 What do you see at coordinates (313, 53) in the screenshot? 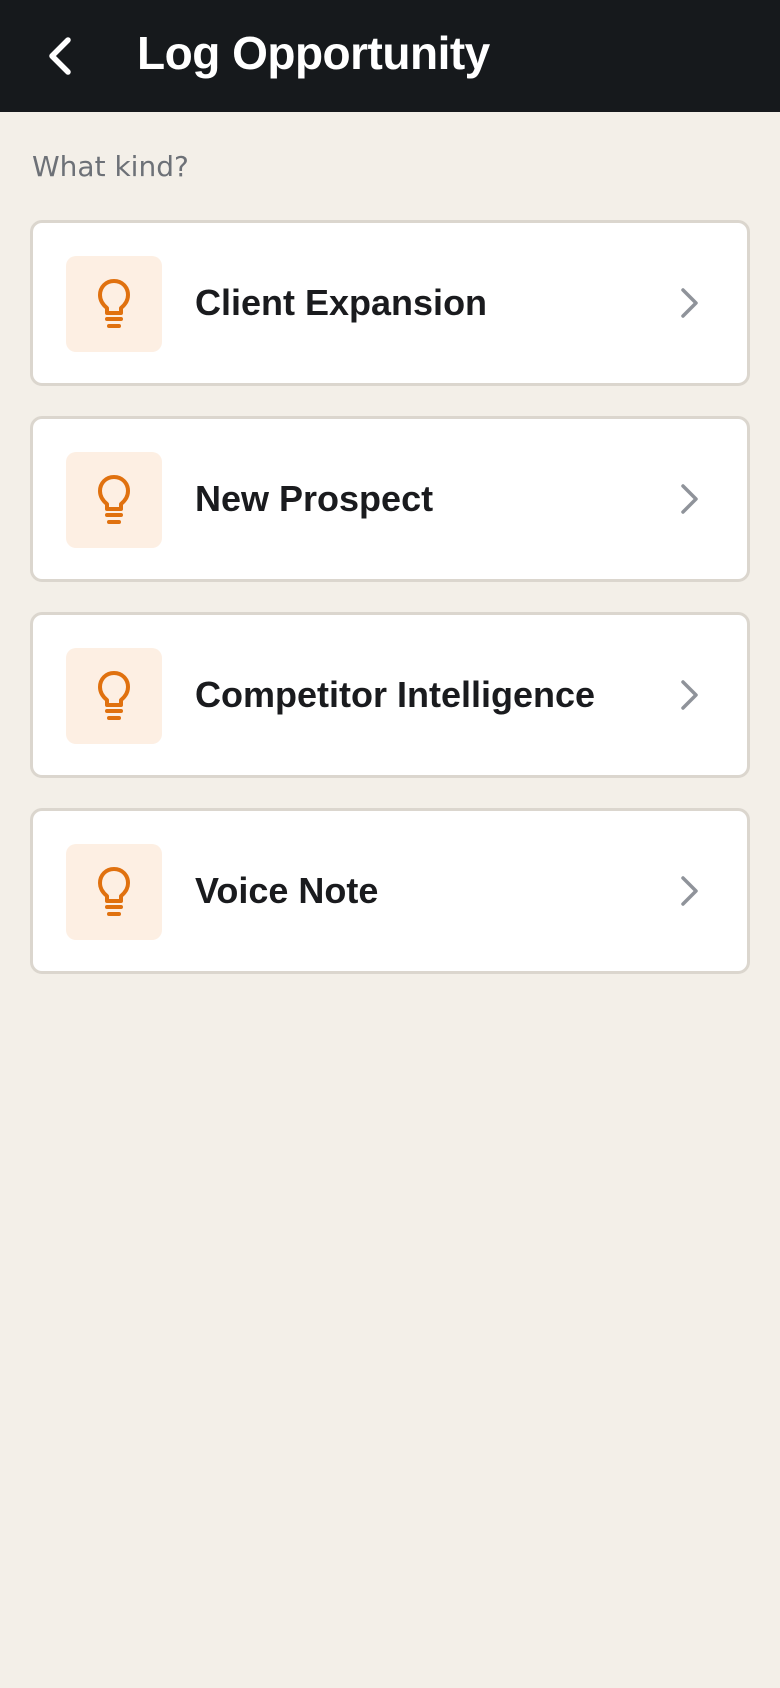
I see `page-title: Log Opportunity` at bounding box center [313, 53].